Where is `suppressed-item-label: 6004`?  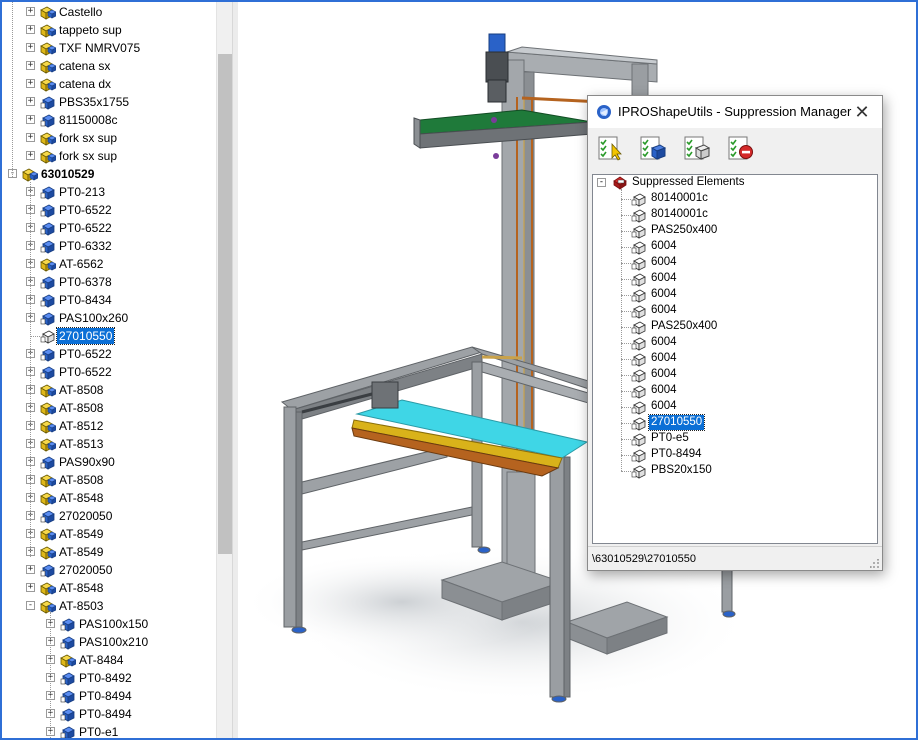
suppressed-item-label: 6004 is located at coordinates (664, 342).